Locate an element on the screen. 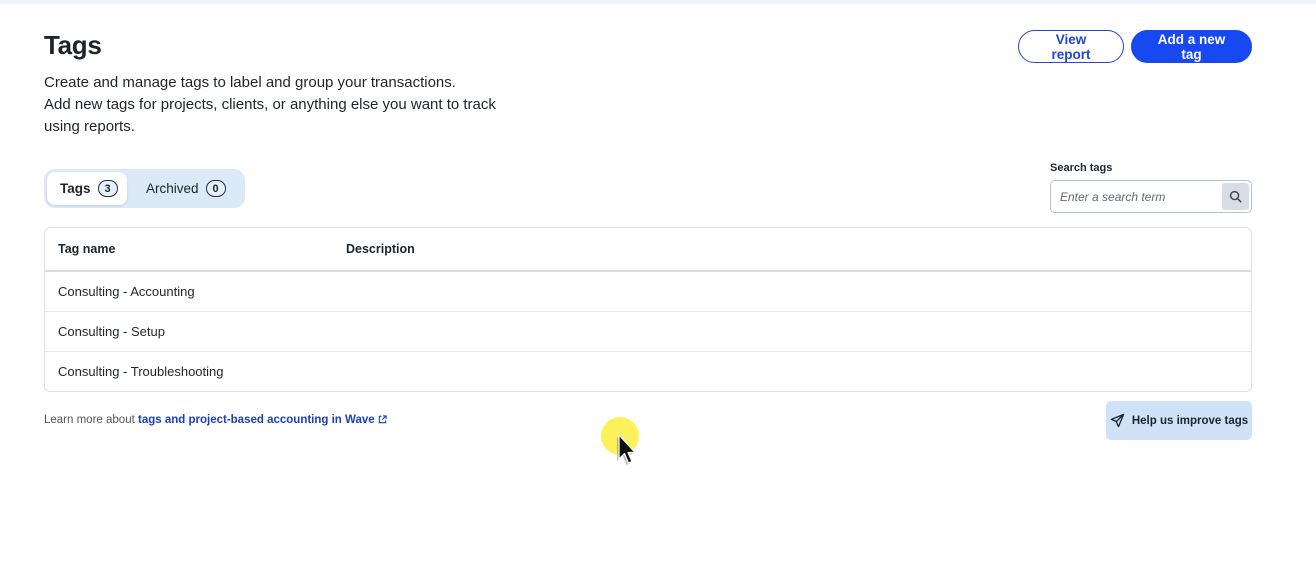  feedback-label: Help us improve tags is located at coordinates (1190, 420).